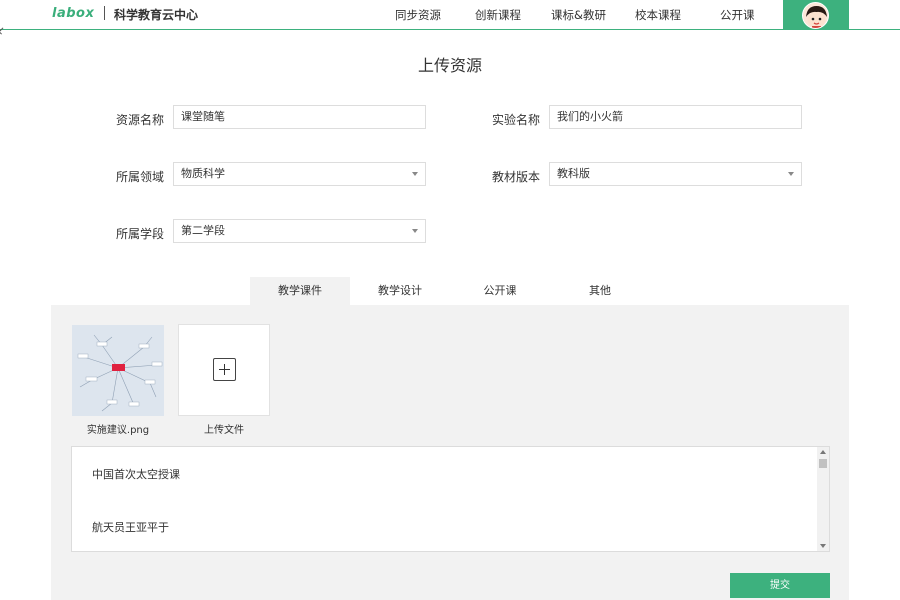  I want to click on page-title: 上传资源, so click(449, 65).